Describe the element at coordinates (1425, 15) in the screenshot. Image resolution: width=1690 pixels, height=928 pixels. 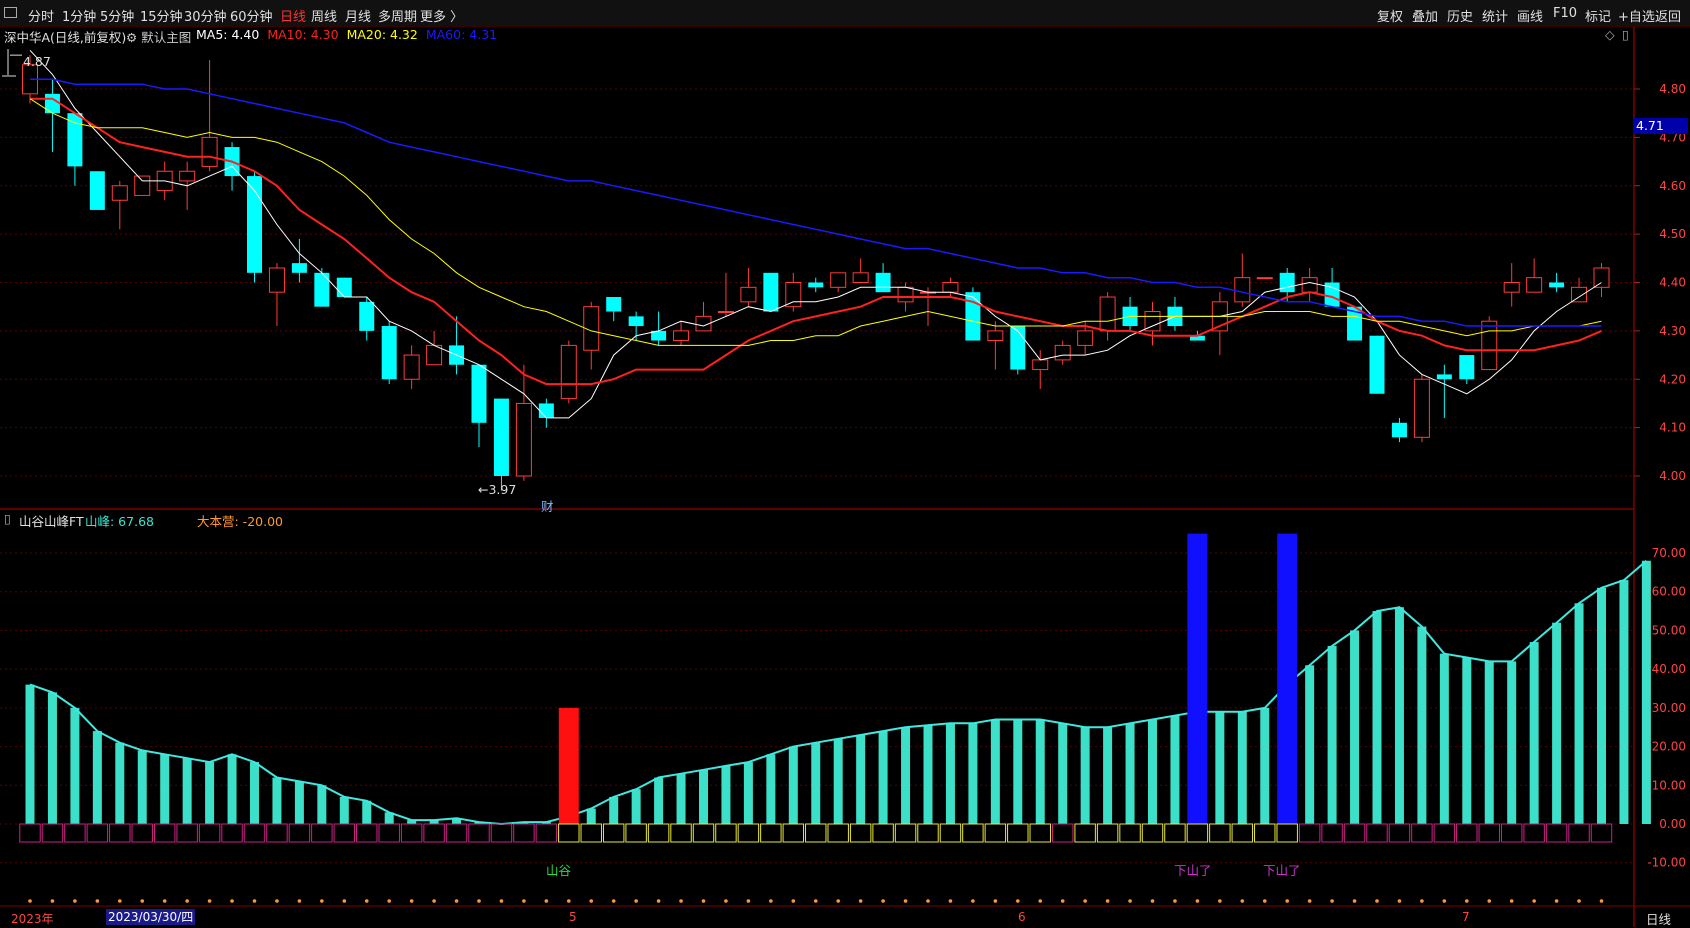
I see `tool-1: 叠加` at that location.